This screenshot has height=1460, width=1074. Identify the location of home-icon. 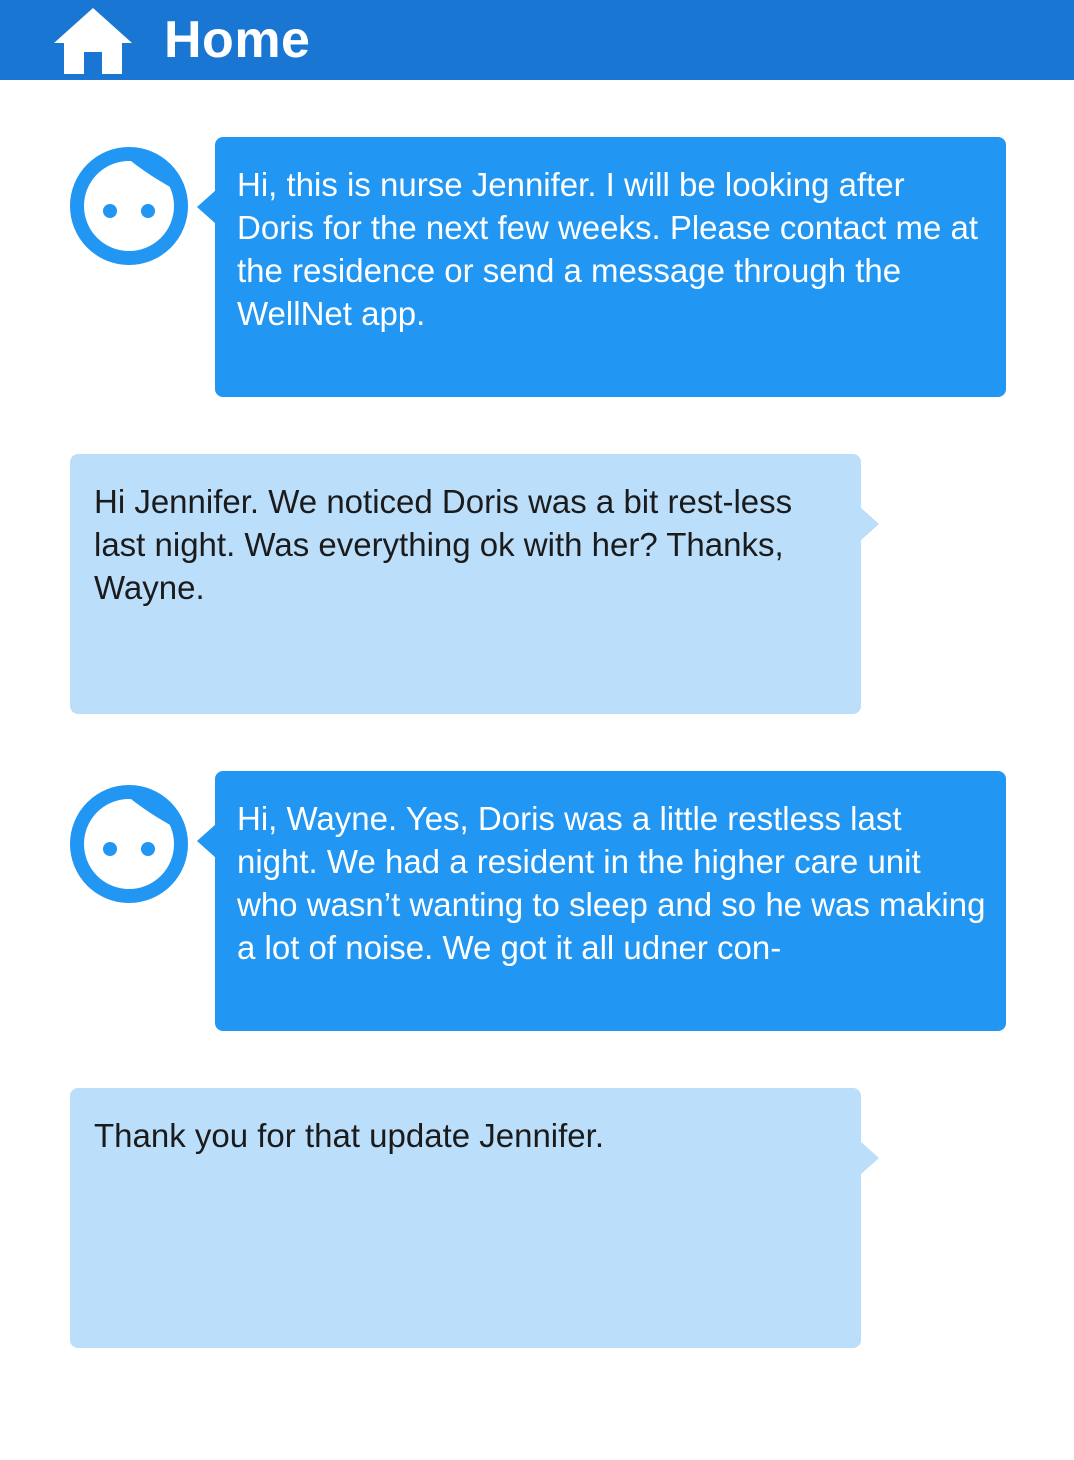
(93, 41).